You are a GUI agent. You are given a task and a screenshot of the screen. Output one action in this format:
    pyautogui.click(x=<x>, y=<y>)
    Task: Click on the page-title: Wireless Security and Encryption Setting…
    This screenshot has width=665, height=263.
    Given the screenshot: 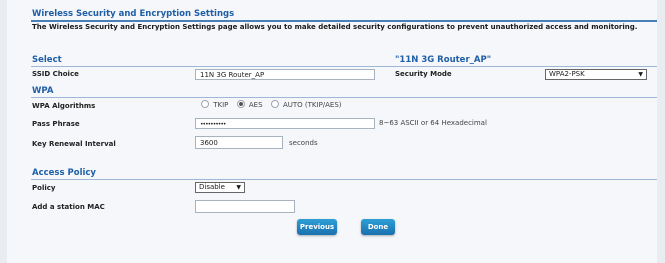 What is the action you would take?
    pyautogui.click(x=133, y=14)
    